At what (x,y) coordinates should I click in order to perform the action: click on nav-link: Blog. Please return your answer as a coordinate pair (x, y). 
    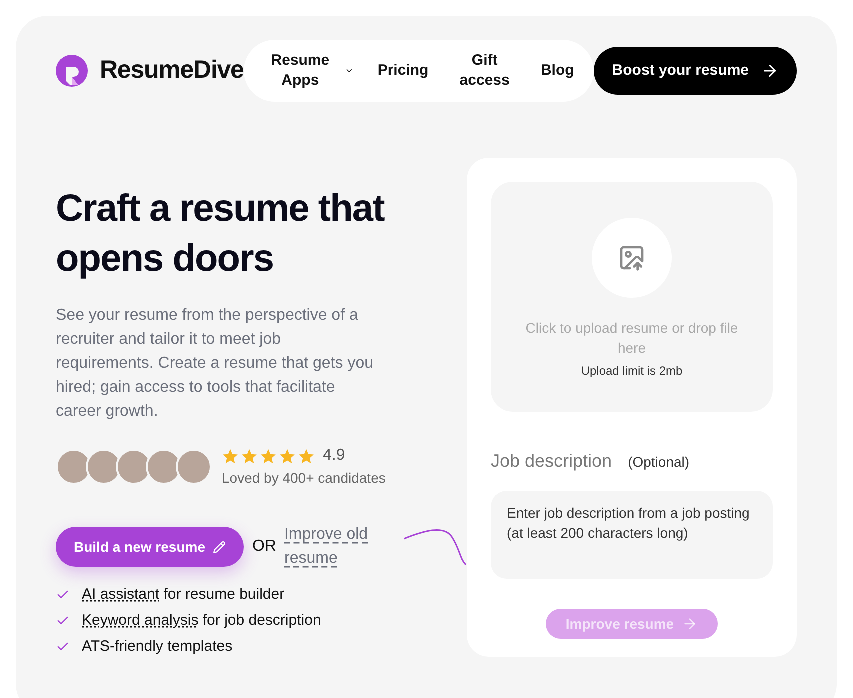
    Looking at the image, I should click on (557, 71).